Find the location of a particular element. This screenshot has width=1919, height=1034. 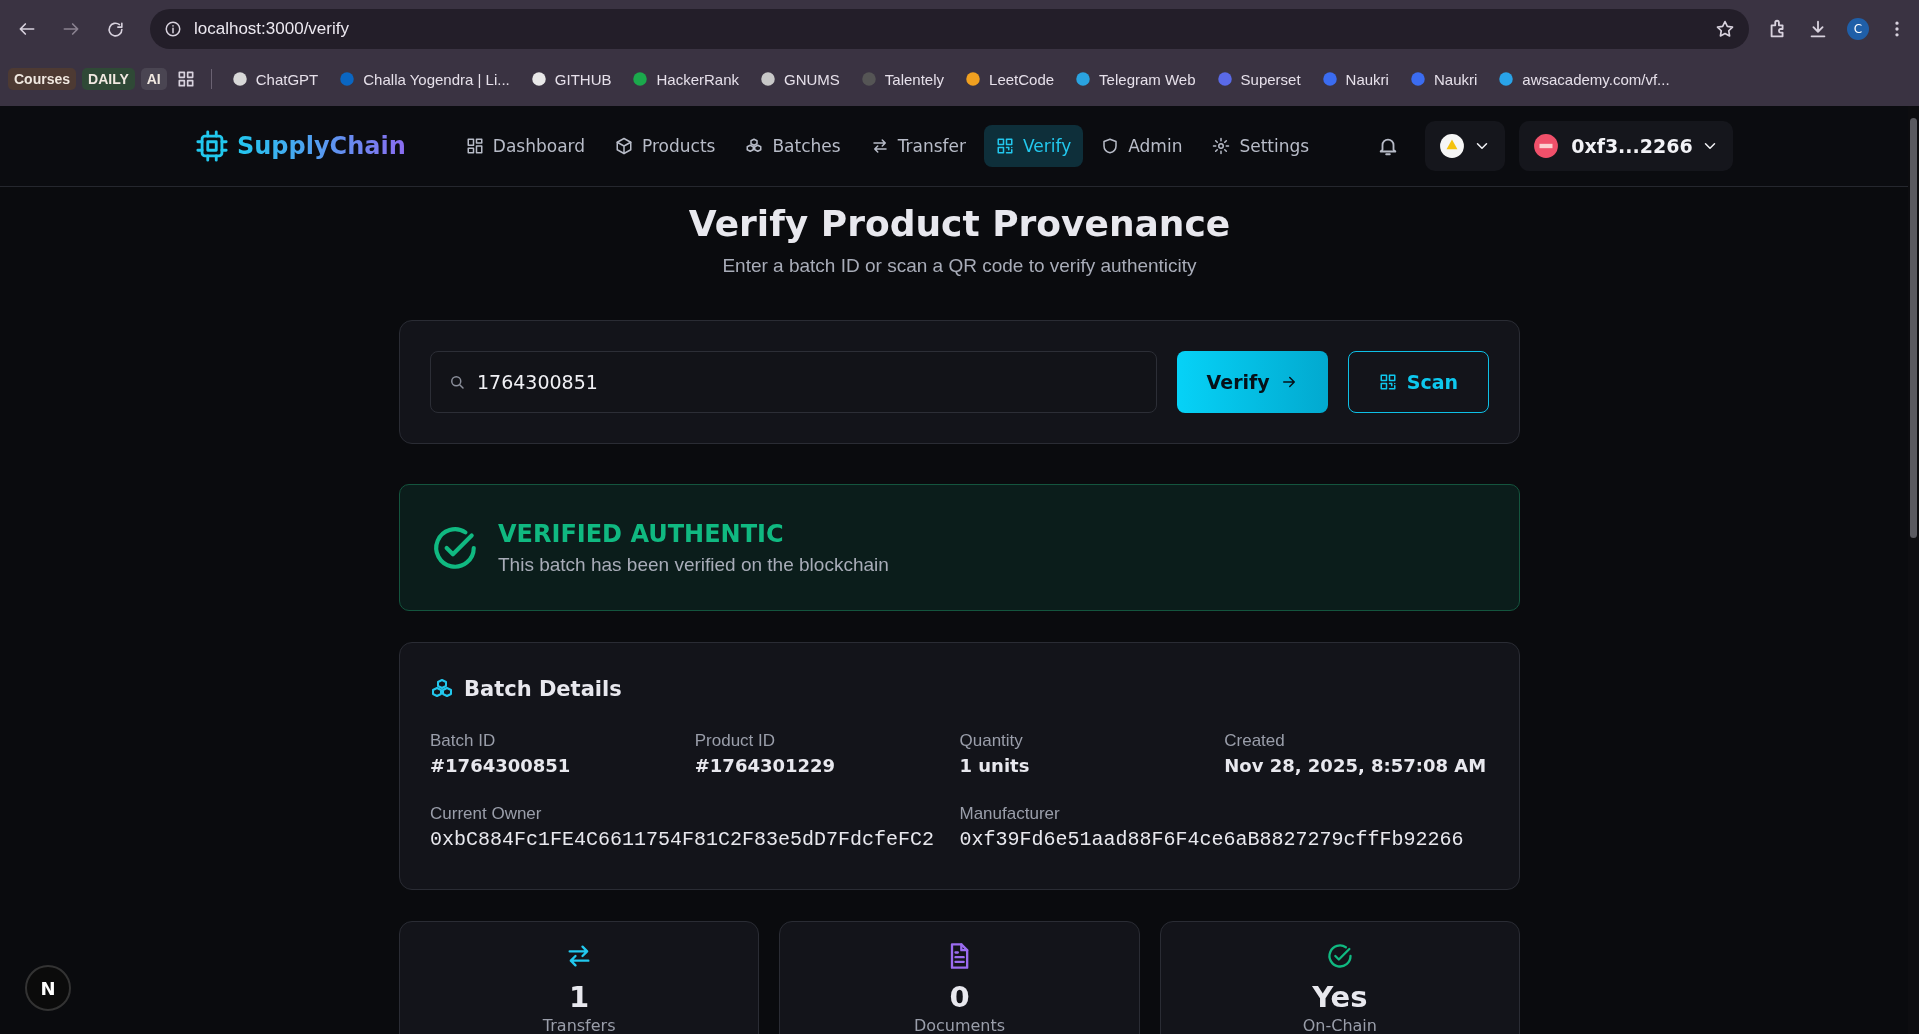

bookmark-link: Telegram Web is located at coordinates (1147, 79).